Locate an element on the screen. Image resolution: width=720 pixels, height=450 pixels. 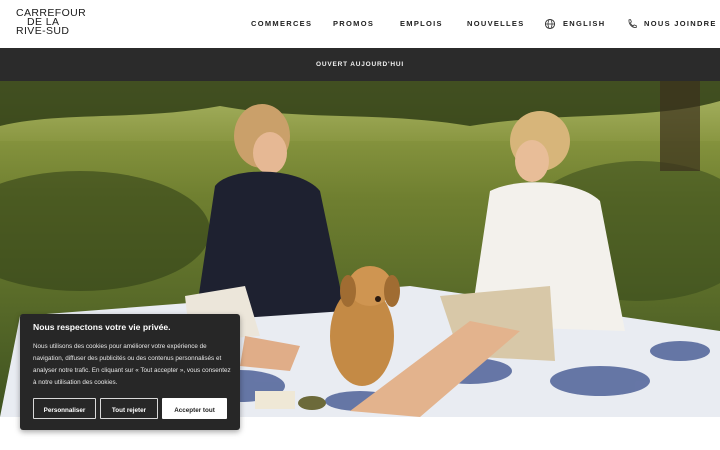
accept-all-button: Accepter tout is located at coordinates (194, 408).